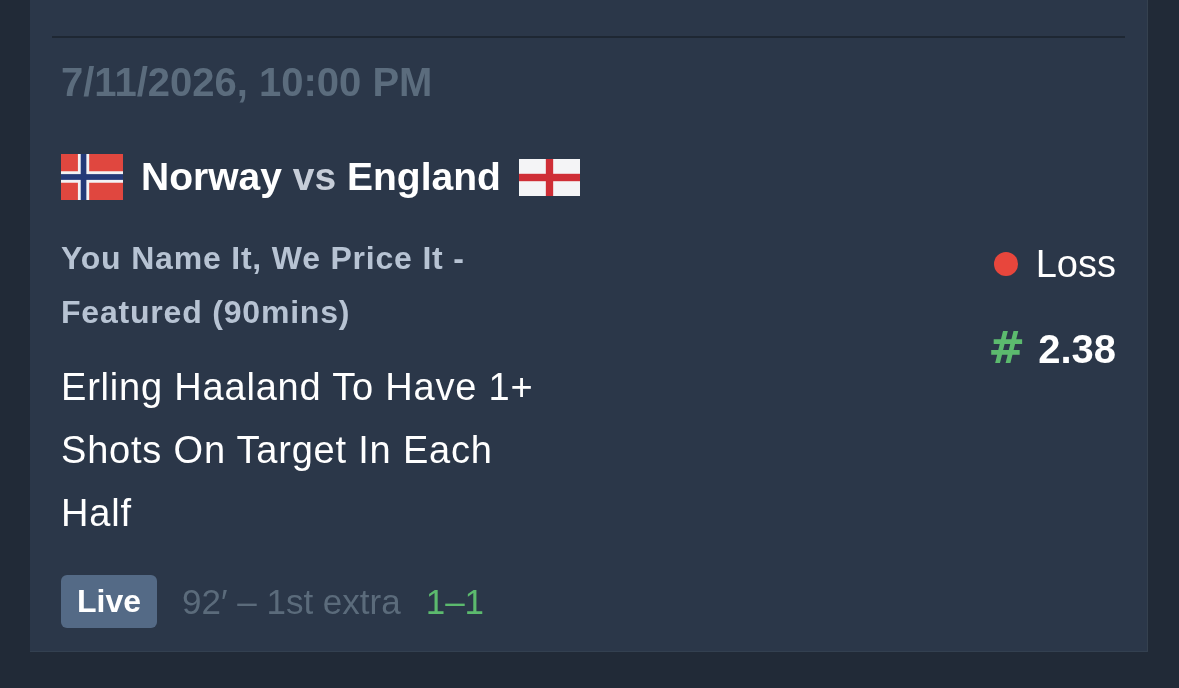 Image resolution: width=1179 pixels, height=688 pixels. I want to click on score-text: 1–1, so click(455, 601).